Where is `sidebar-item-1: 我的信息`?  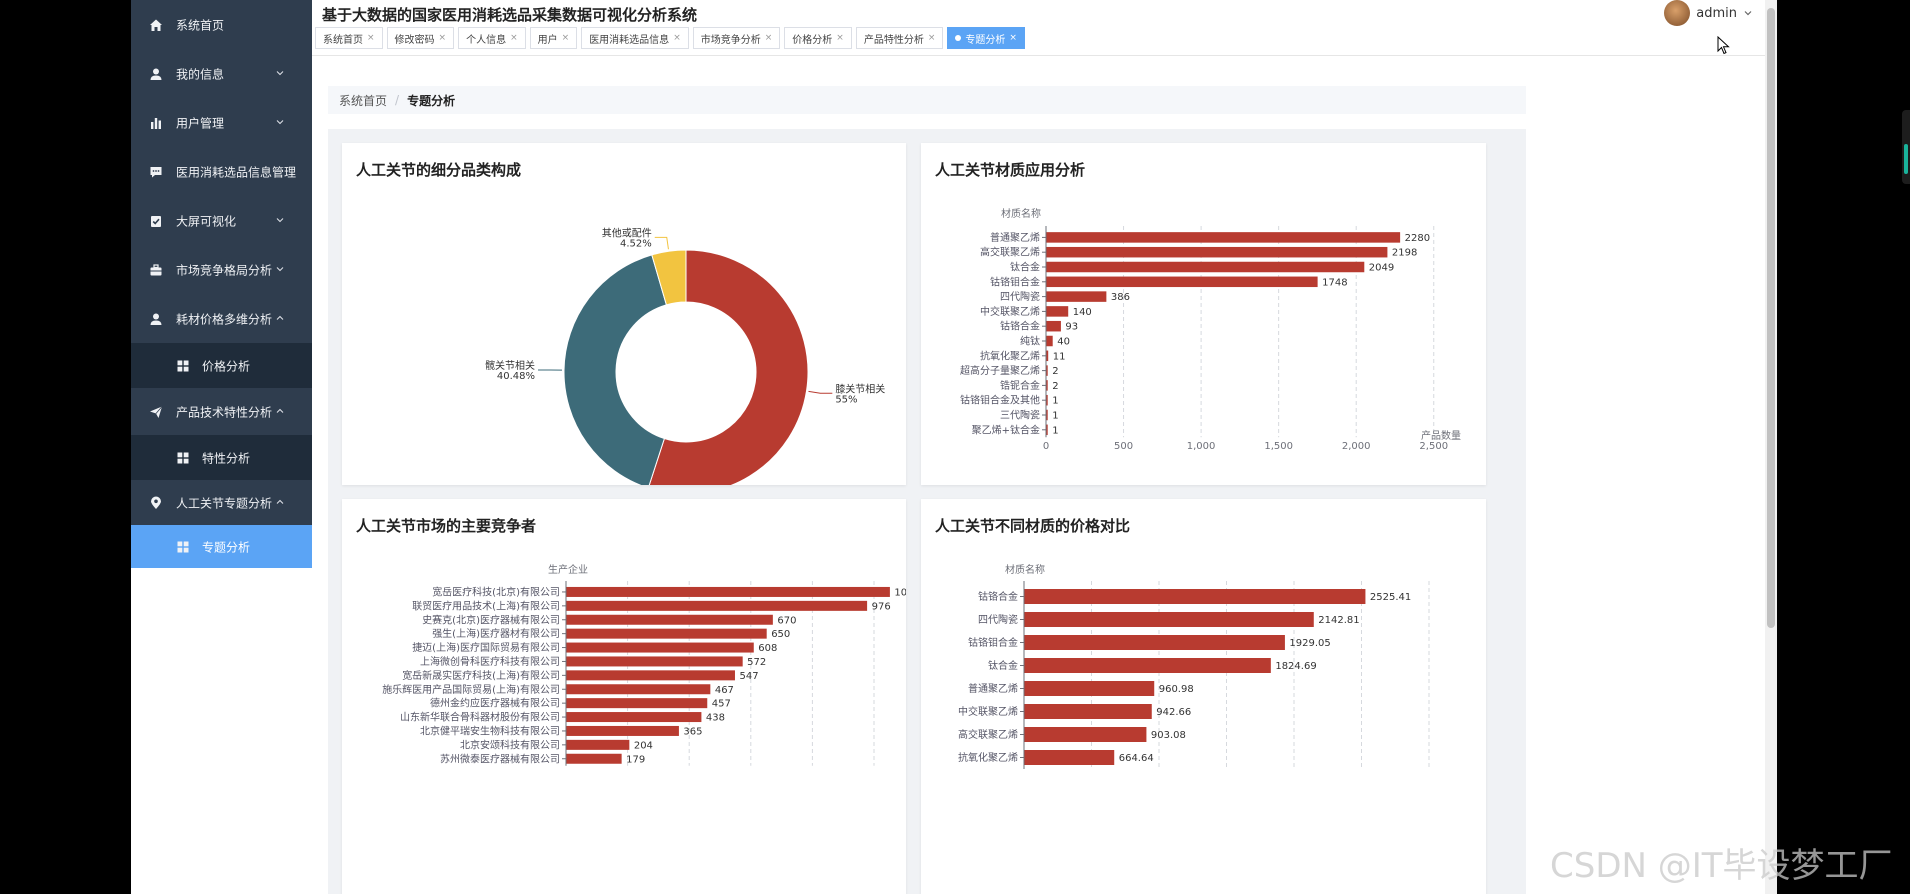 sidebar-item-1: 我的信息 is located at coordinates (221, 73).